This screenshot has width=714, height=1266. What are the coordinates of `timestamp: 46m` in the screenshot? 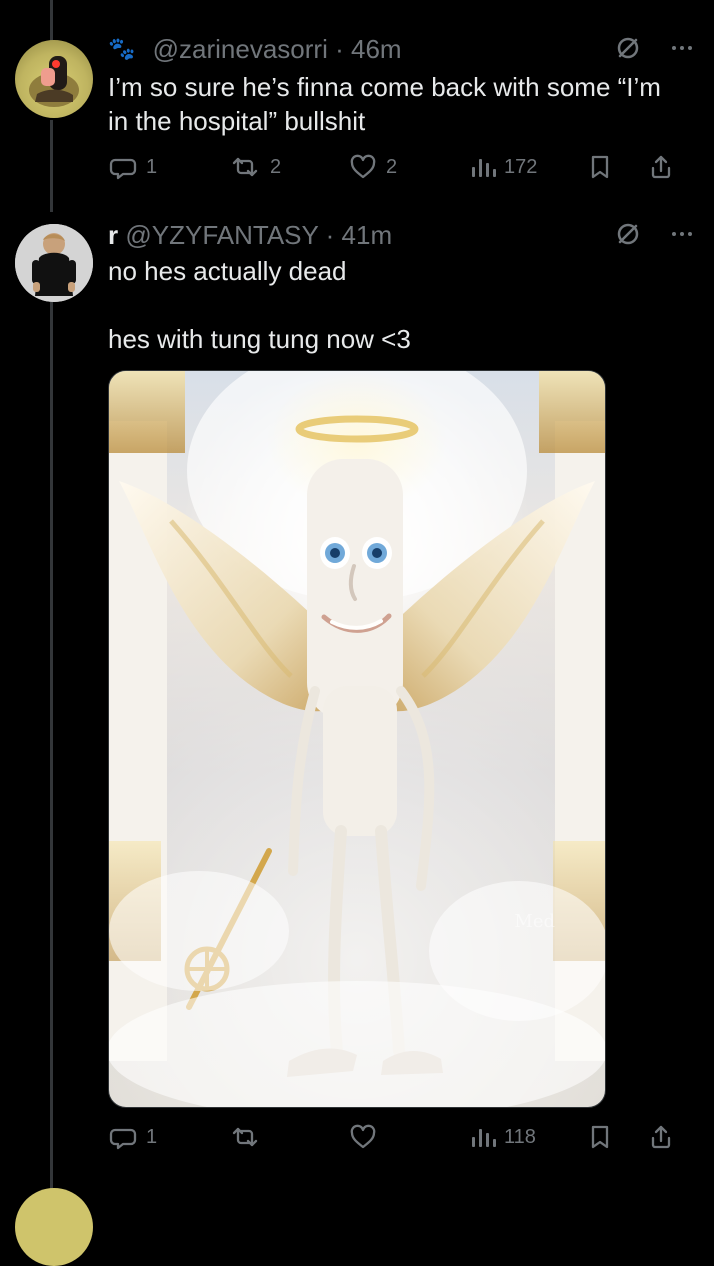 It's located at (376, 49).